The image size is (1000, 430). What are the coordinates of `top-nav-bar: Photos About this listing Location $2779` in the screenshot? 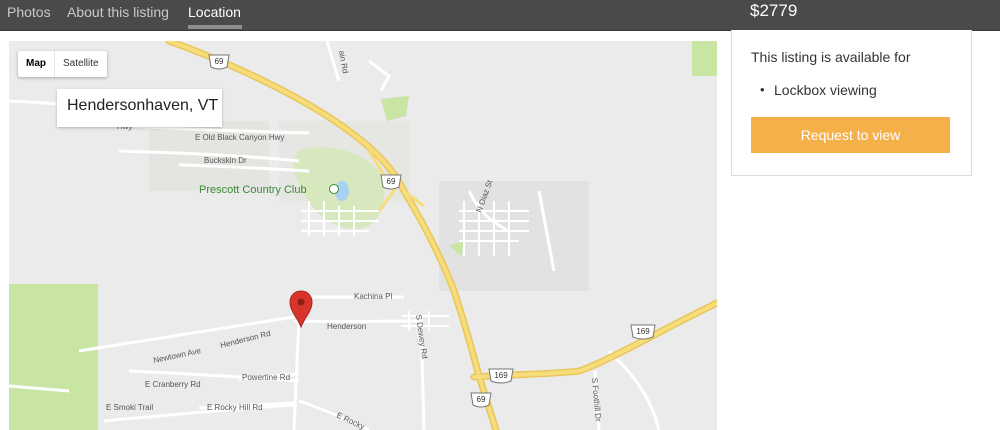 It's located at (500, 15).